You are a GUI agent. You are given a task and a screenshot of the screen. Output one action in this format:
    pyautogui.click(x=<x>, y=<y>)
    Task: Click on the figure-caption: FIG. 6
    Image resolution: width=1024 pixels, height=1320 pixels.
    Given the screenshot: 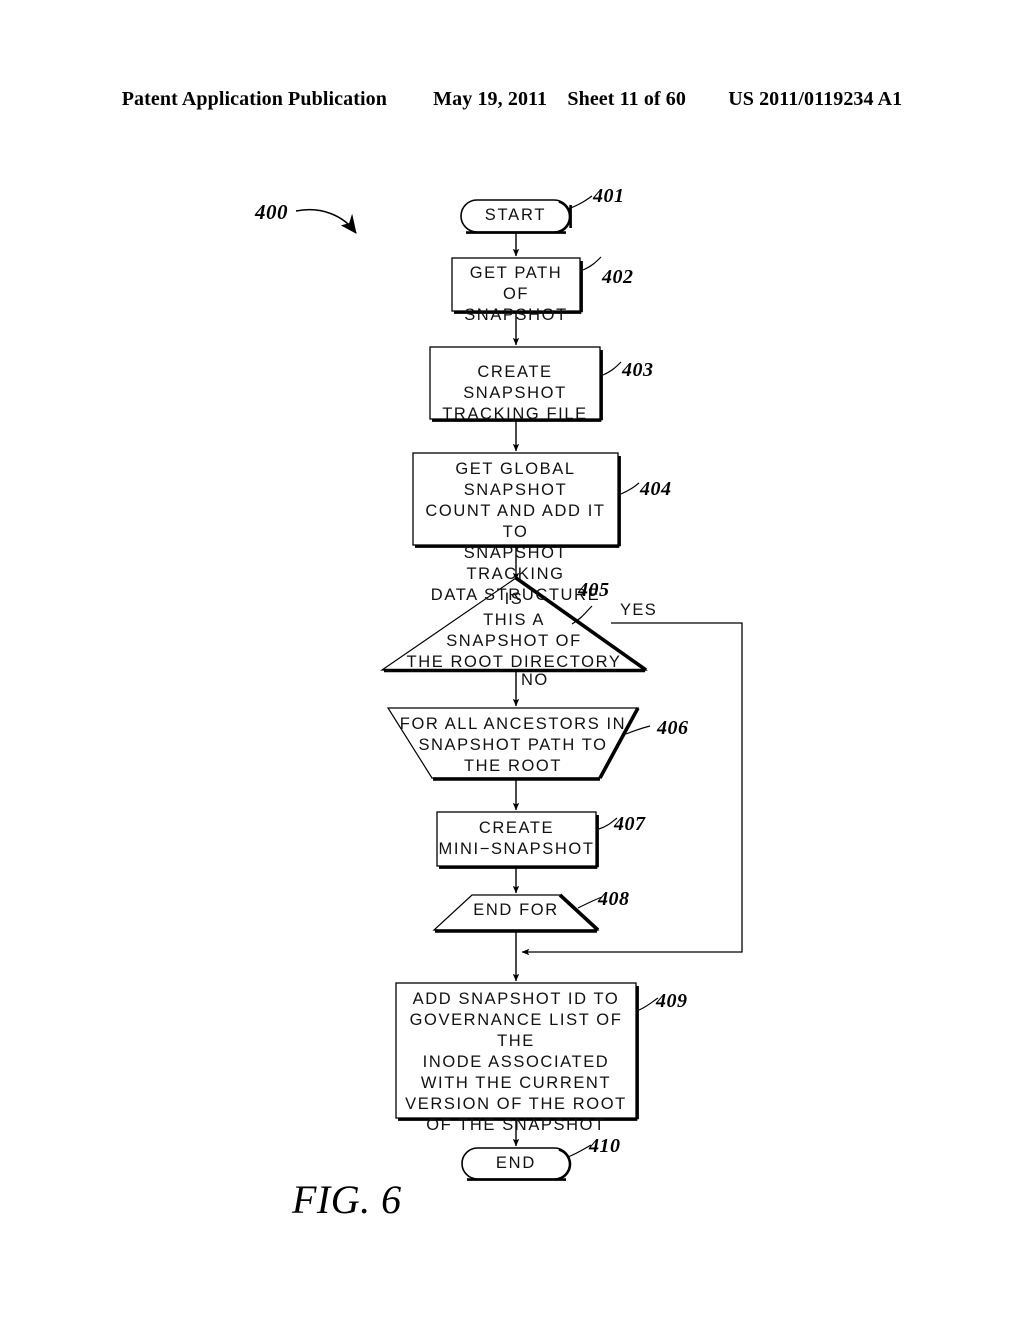 What is the action you would take?
    pyautogui.click(x=347, y=1199)
    